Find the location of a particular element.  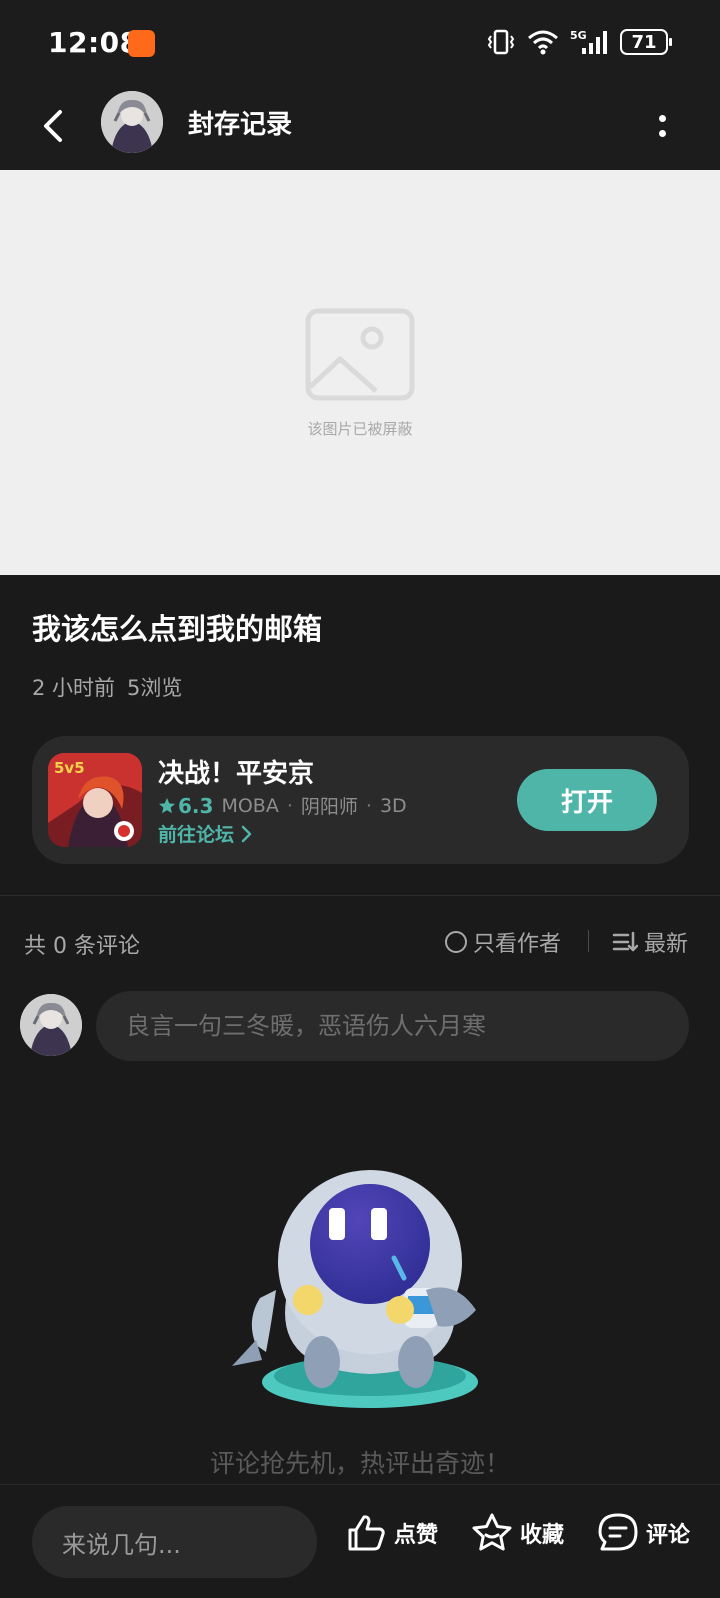

chevron-right-icon is located at coordinates (246, 833).